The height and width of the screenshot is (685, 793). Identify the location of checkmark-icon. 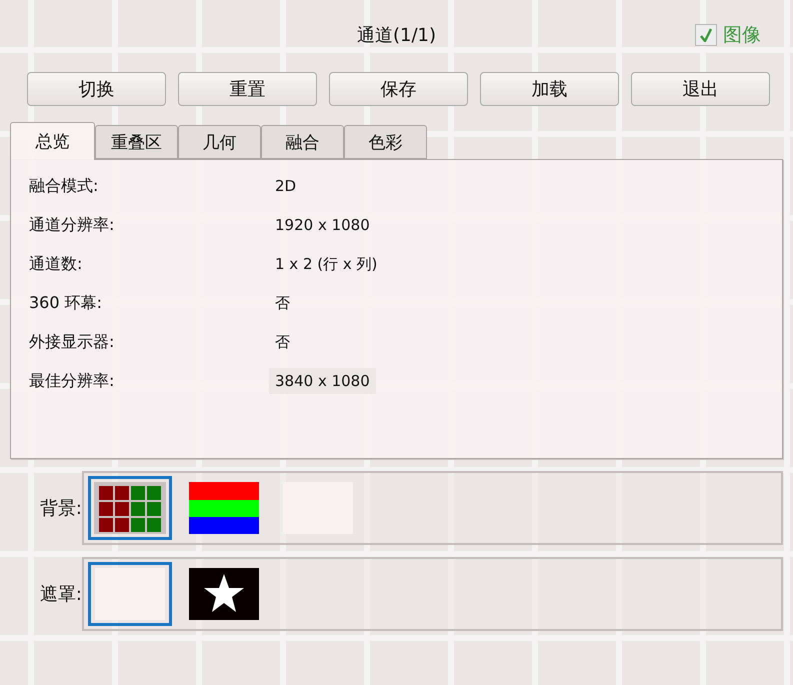
(706, 35).